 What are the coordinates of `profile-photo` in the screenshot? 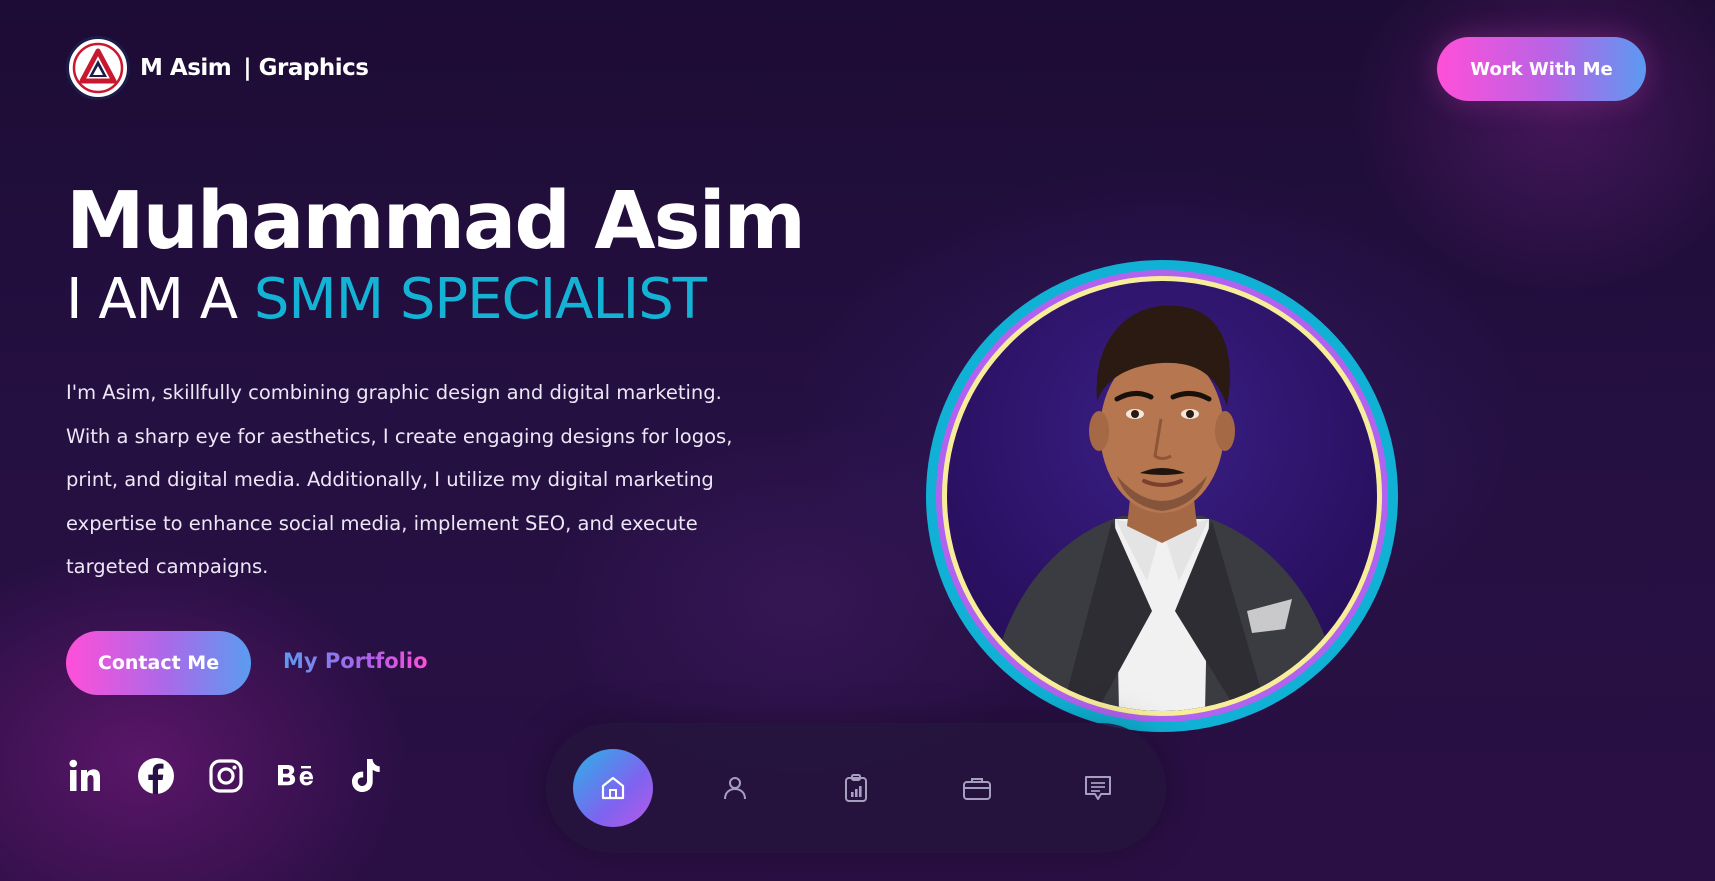 It's located at (1162, 496).